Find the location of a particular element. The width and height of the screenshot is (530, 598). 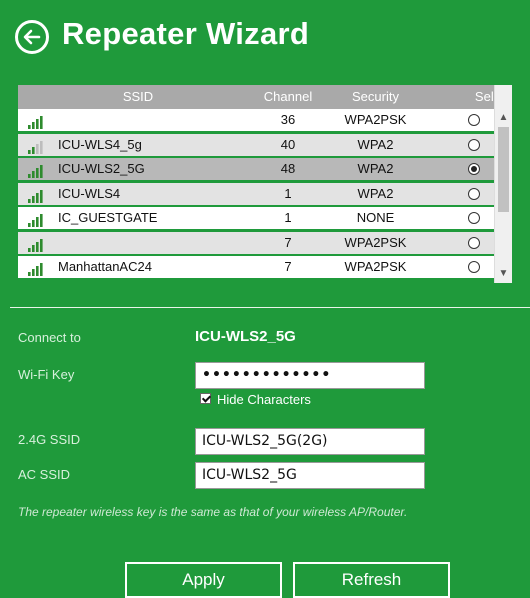

ssid-cell: ManhattanAC24 is located at coordinates (105, 266).